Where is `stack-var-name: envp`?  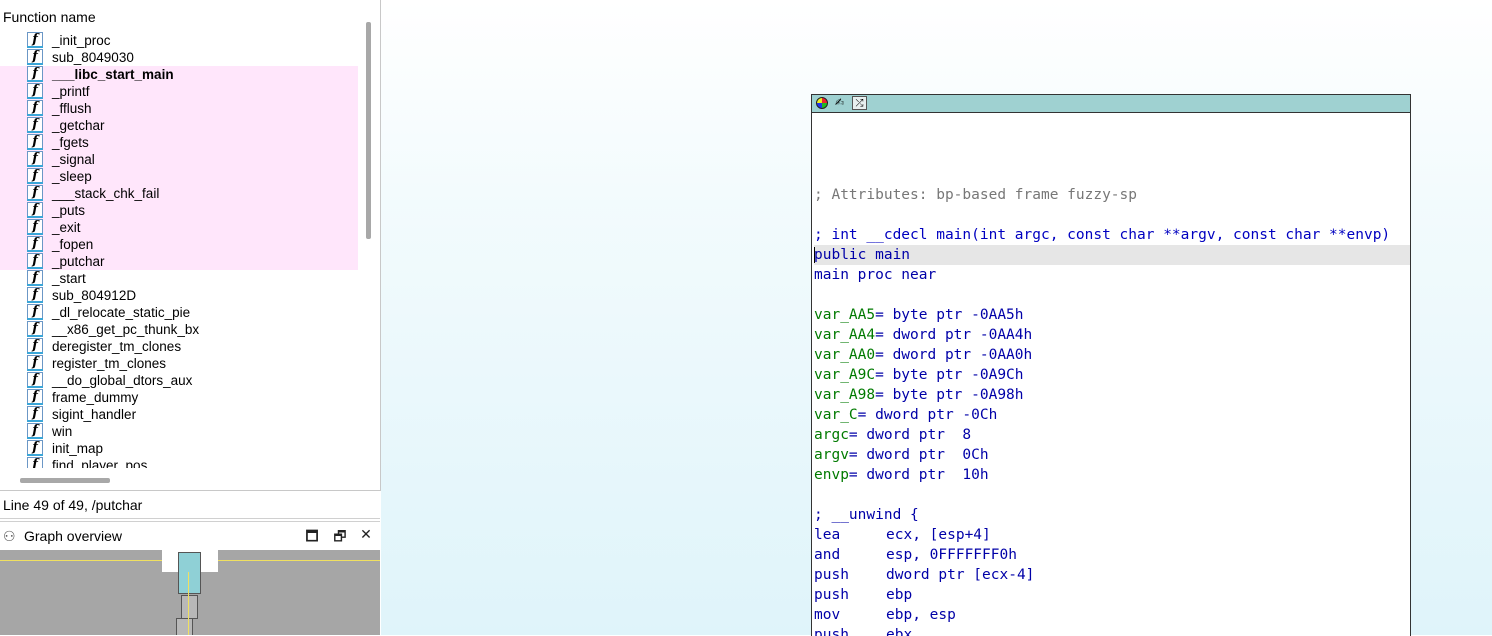
stack-var-name: envp is located at coordinates (831, 475).